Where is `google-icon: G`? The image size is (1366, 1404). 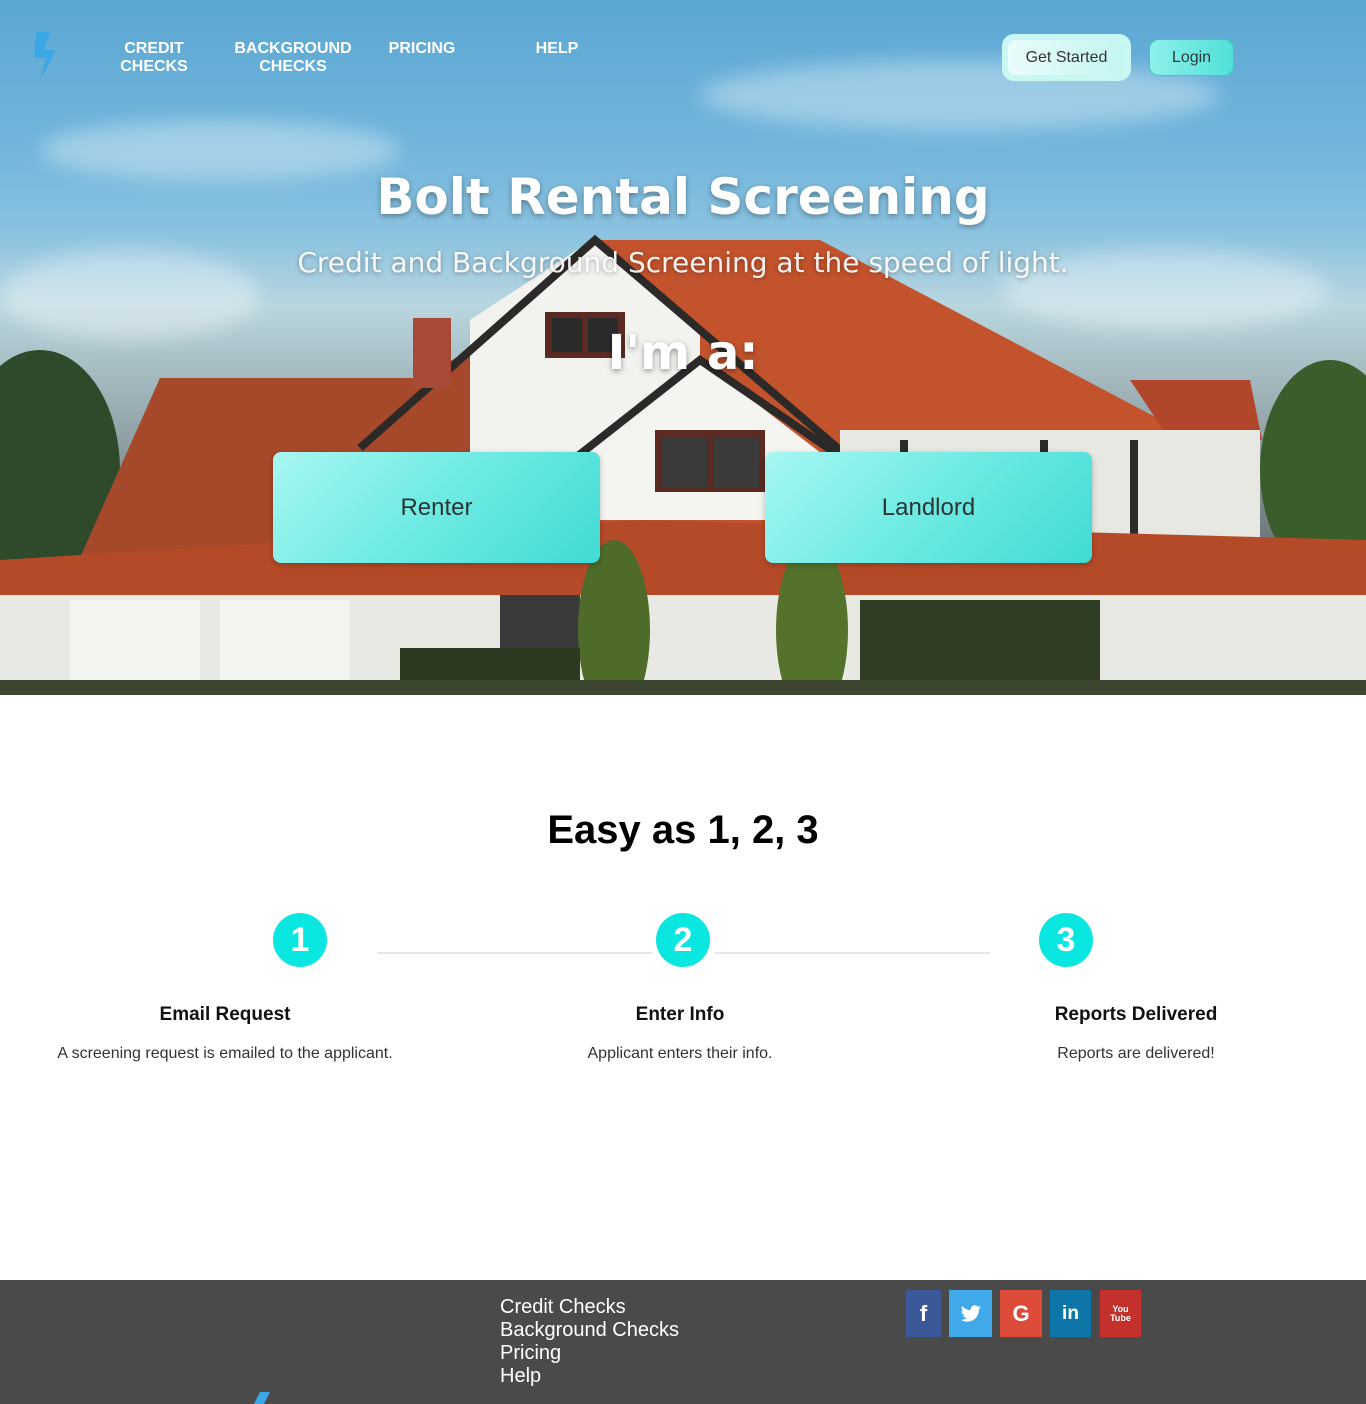 google-icon: G is located at coordinates (1021, 1313).